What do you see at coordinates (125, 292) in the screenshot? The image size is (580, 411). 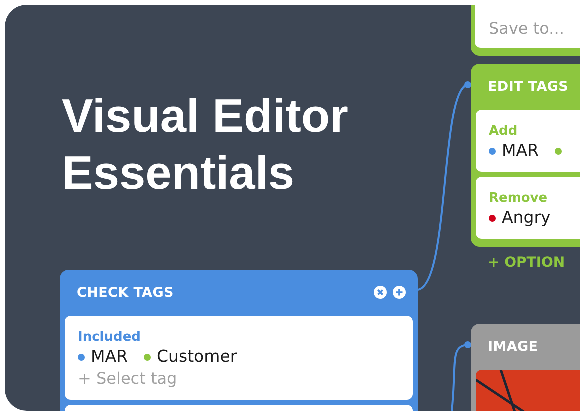 I see `node-title: CHECK TAGS` at bounding box center [125, 292].